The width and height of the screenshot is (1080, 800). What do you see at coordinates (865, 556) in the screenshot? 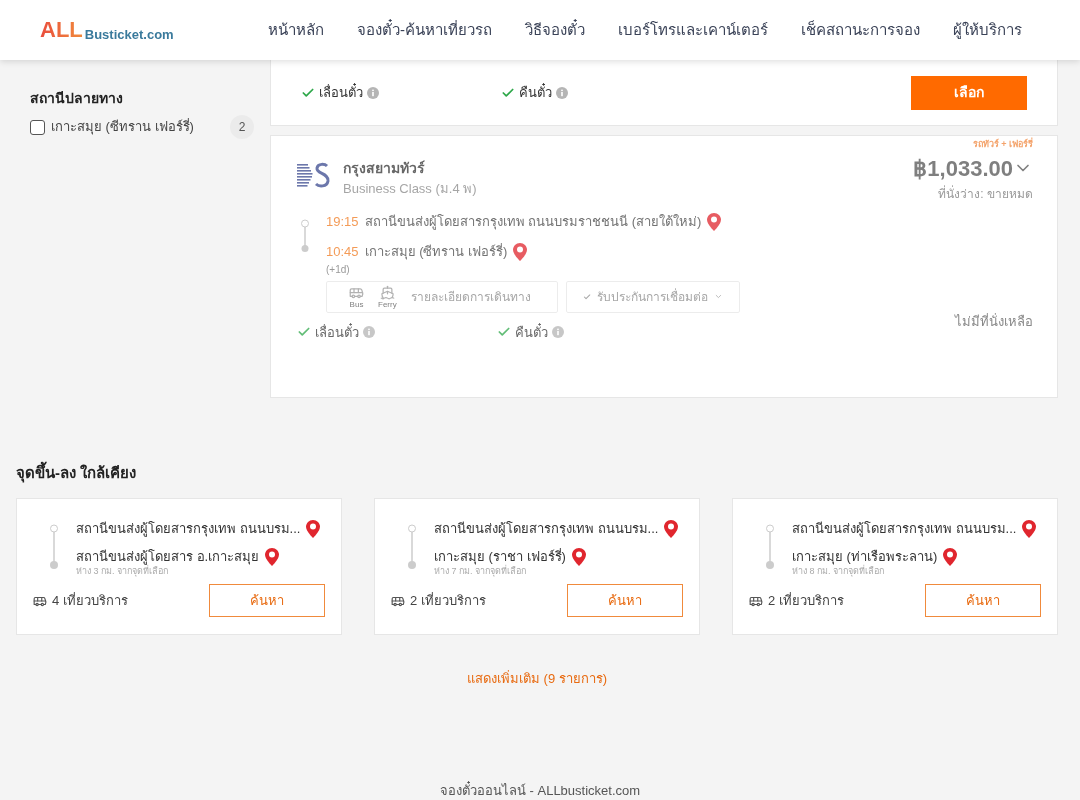
I see `destination-station: เกาะสมุย (ท่าเรือพระลาน)` at bounding box center [865, 556].